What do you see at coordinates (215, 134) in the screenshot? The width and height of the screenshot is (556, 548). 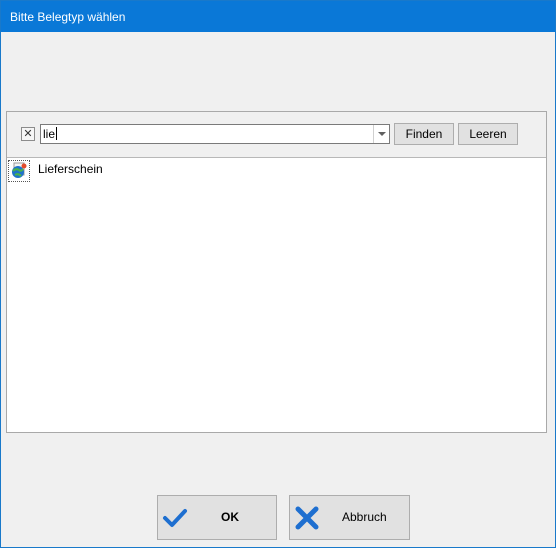 I see `search-combobox: lie` at bounding box center [215, 134].